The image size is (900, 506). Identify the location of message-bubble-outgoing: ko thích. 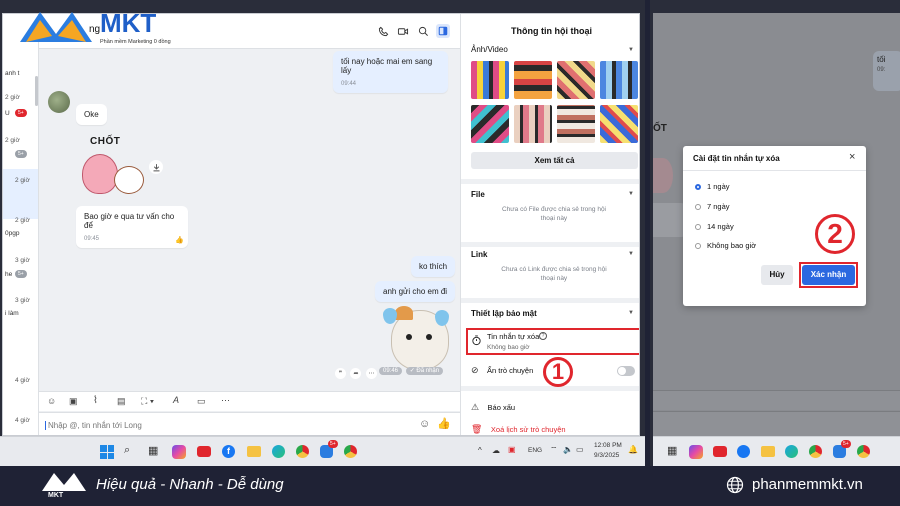
(433, 266).